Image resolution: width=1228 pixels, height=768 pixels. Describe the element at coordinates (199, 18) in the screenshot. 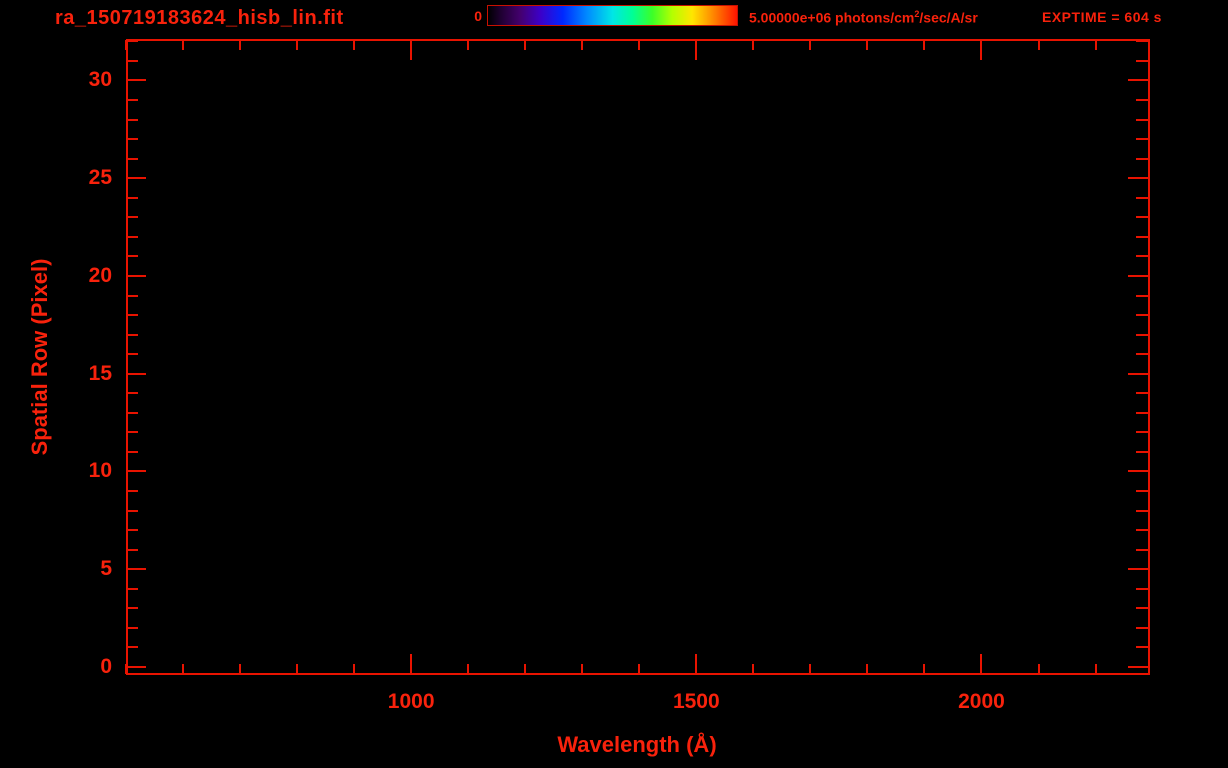

I see `plot-title: ra_150719183624_hisb_lin.fit` at that location.